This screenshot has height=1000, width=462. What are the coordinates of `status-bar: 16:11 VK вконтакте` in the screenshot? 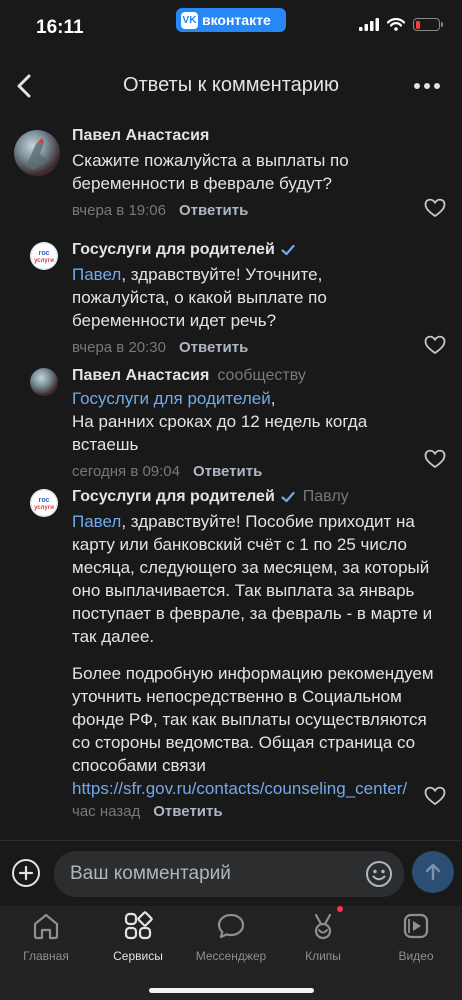 It's located at (231, 27).